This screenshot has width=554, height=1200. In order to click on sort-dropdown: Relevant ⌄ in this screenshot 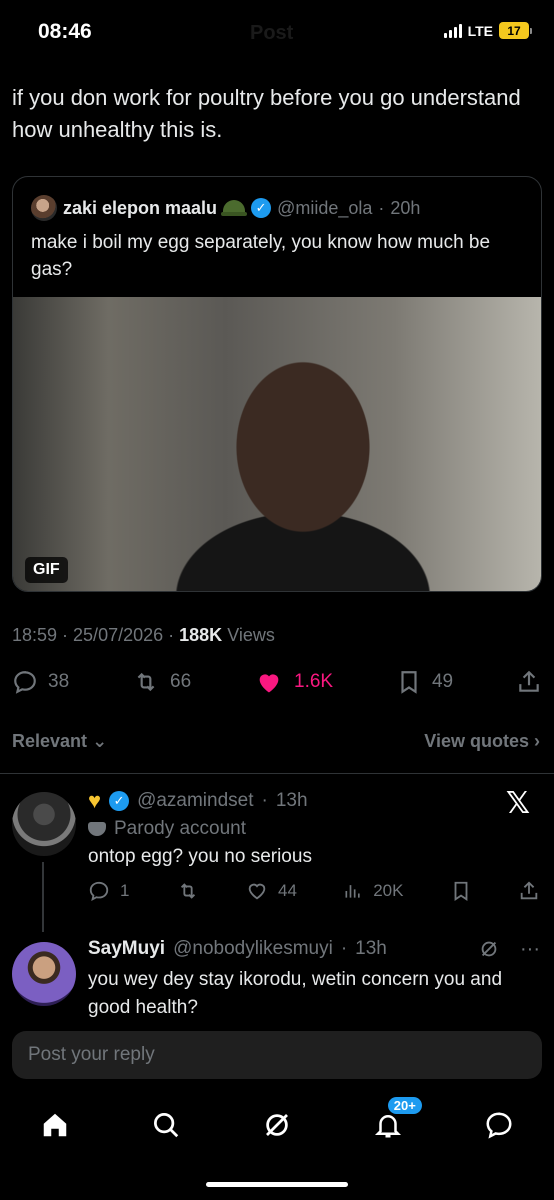, I will do `click(59, 741)`.